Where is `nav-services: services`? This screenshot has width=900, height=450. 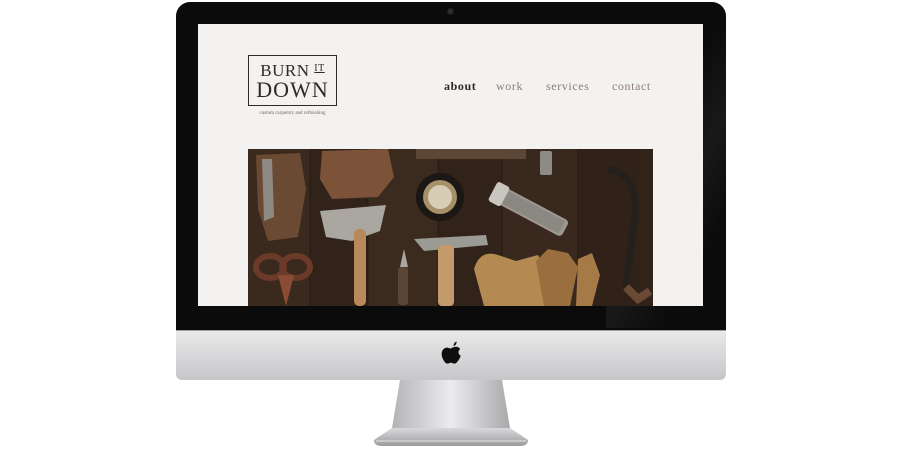
nav-services: services is located at coordinates (567, 86).